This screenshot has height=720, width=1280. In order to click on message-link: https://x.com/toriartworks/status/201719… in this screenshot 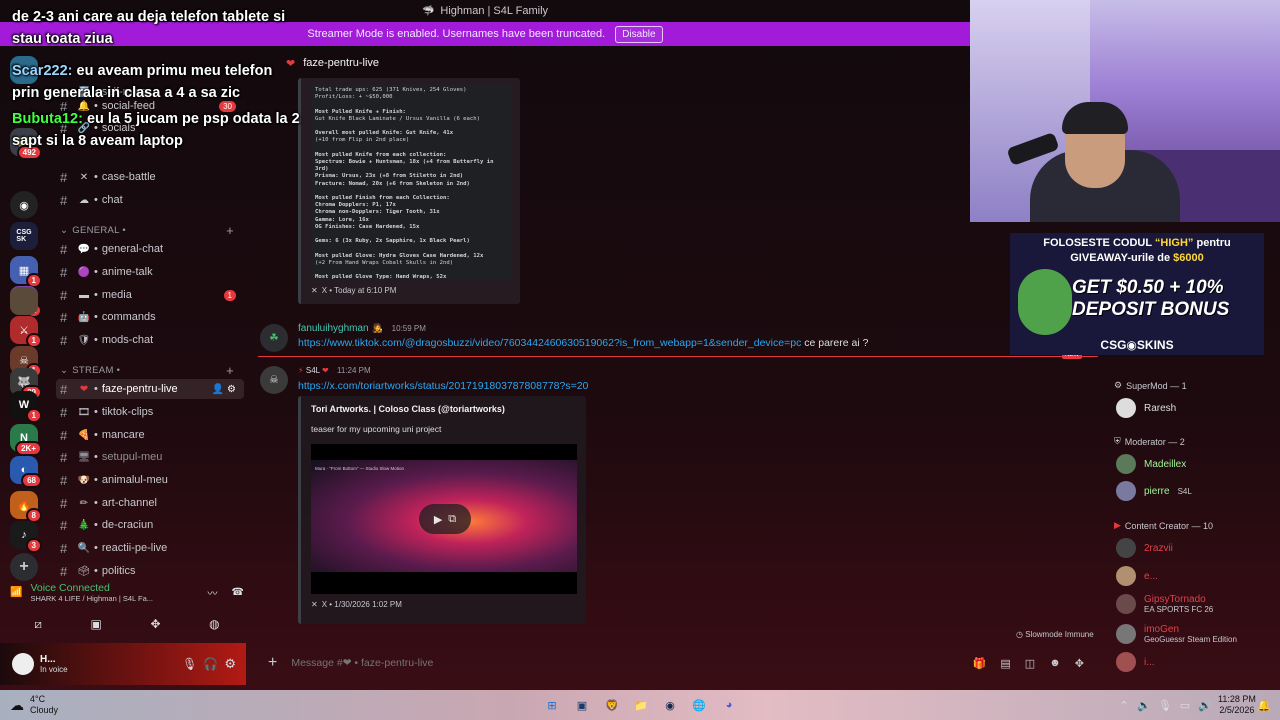, I will do `click(443, 386)`.